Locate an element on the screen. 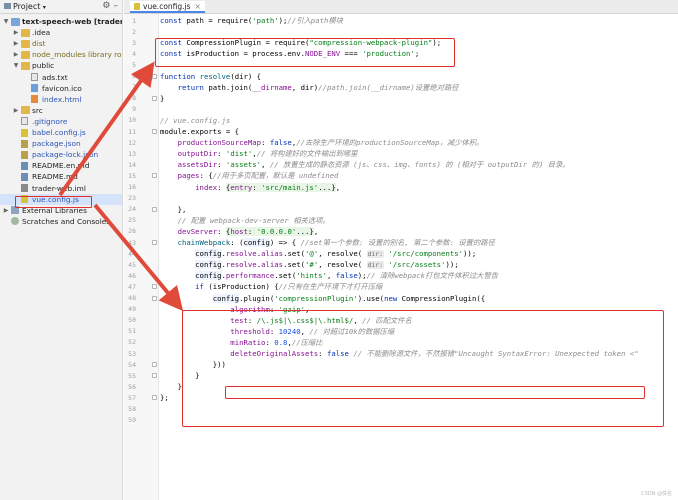 The height and width of the screenshot is (500, 678). close-icon: × is located at coordinates (198, 6).